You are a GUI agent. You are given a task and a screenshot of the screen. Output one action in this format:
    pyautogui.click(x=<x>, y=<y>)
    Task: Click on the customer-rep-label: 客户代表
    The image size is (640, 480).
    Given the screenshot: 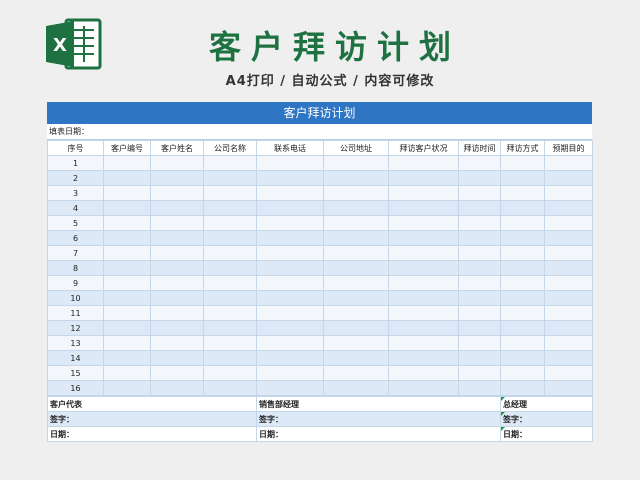 What is the action you would take?
    pyautogui.click(x=152, y=404)
    